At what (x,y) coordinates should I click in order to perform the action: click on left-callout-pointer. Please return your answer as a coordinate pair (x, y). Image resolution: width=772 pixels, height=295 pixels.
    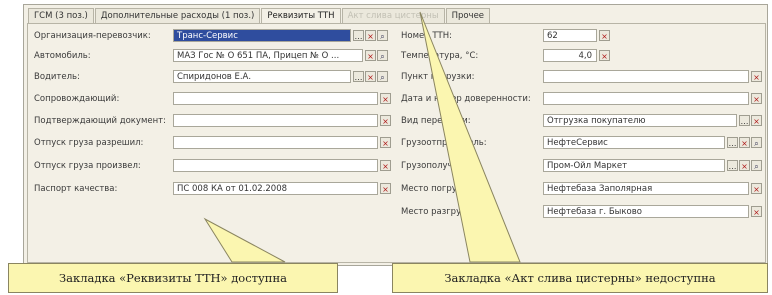
    Looking at the image, I should click on (244, 240).